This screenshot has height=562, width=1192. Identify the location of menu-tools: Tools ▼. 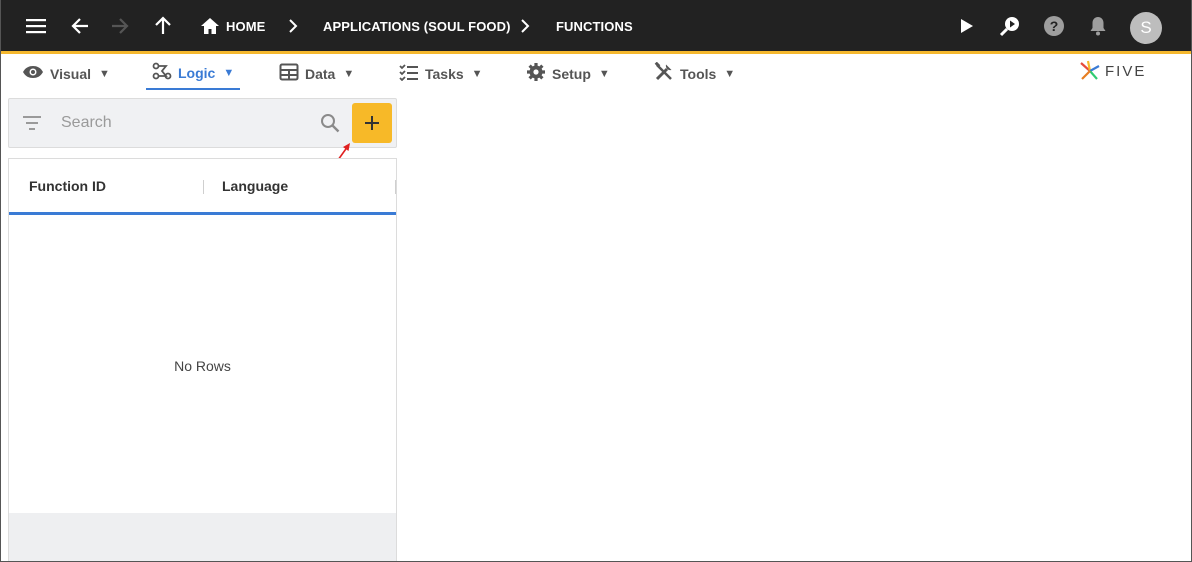
(694, 73).